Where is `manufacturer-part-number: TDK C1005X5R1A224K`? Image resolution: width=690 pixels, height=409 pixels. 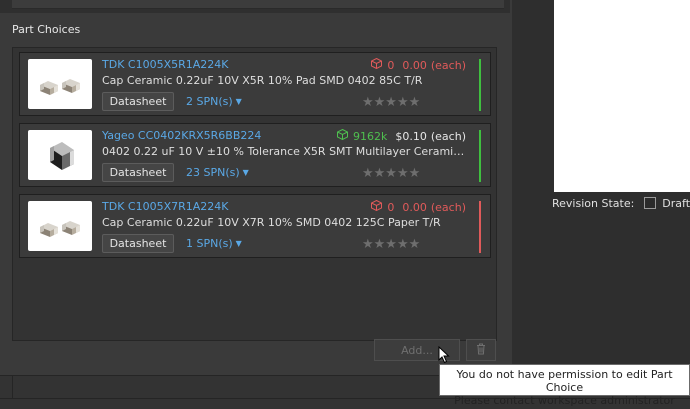
manufacturer-part-number: TDK C1005X5R1A224K is located at coordinates (165, 64).